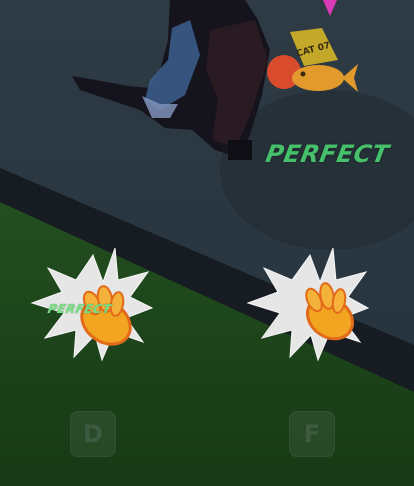 Image resolution: width=414 pixels, height=486 pixels. What do you see at coordinates (79, 309) in the screenshot?
I see `judgement-text-lane-d: PERFECT` at bounding box center [79, 309].